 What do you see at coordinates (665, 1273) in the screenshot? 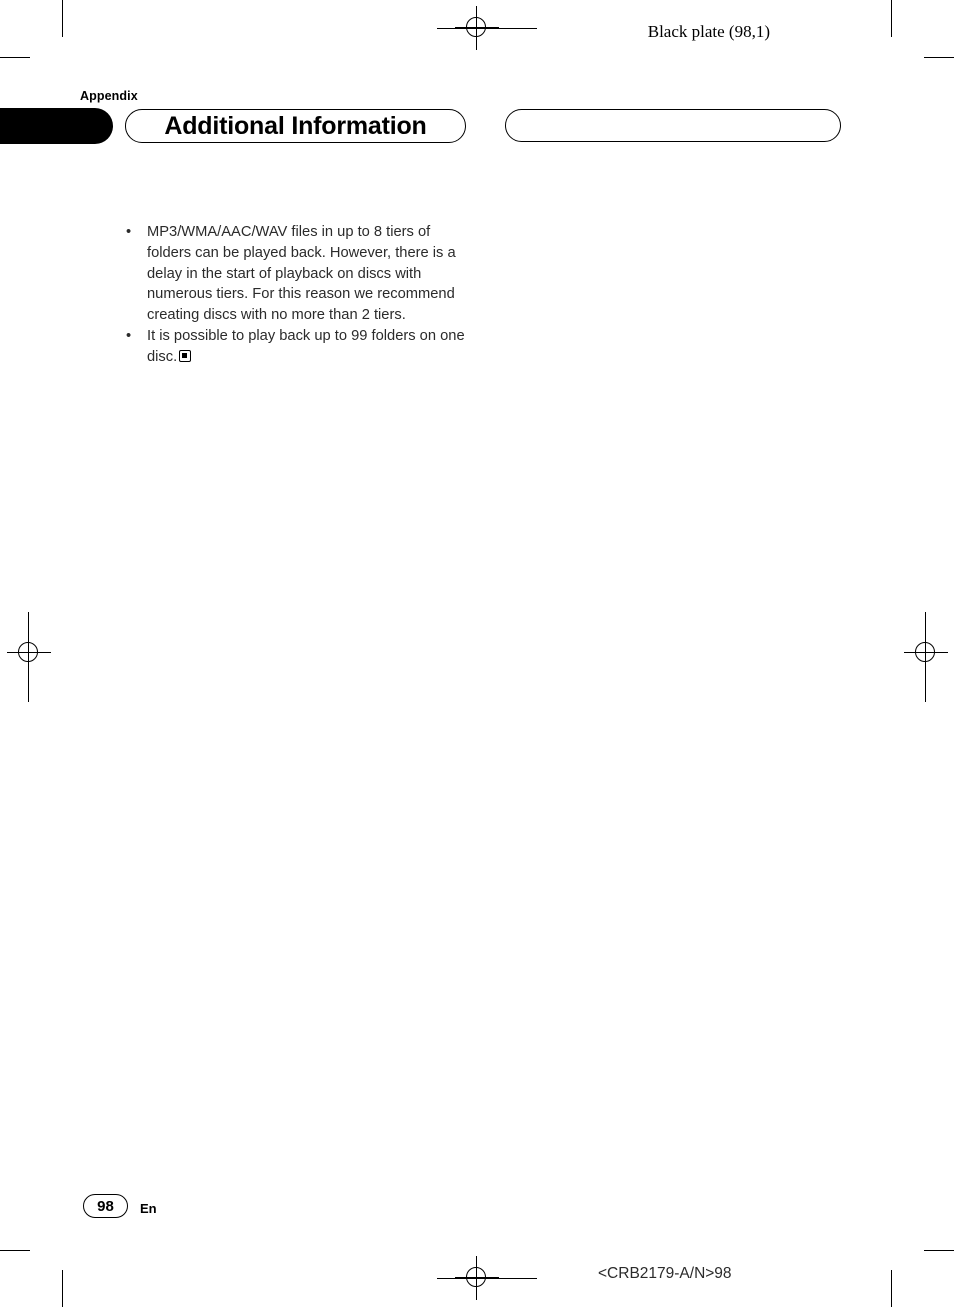
I see `document-code: <CRB2179-A/N>98` at bounding box center [665, 1273].